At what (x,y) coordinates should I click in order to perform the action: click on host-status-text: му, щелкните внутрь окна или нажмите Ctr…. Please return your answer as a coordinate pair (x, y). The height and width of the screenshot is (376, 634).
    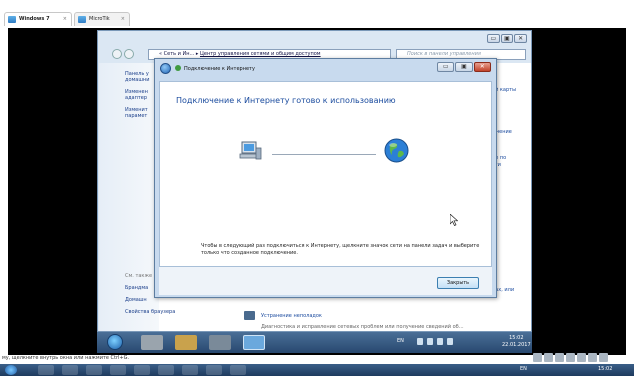
    Looking at the image, I should click on (66, 358).